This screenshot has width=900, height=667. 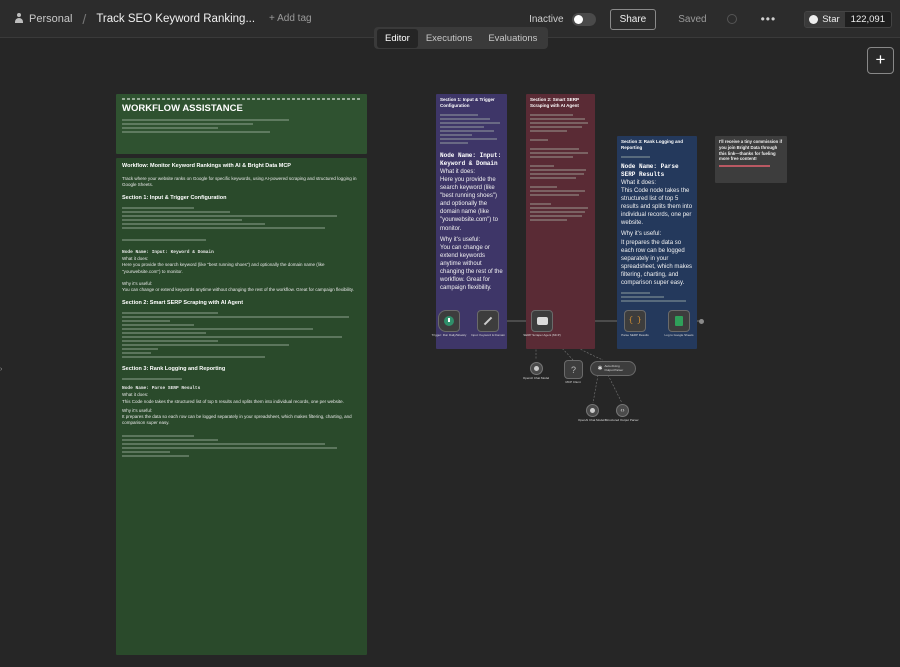 What do you see at coordinates (692, 19) in the screenshot?
I see `saved-status: Saved` at bounding box center [692, 19].